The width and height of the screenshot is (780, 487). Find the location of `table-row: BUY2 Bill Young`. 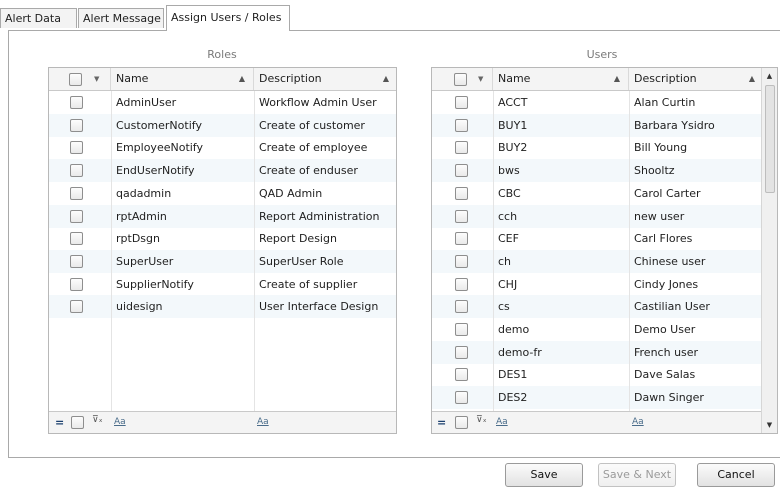

table-row: BUY2 Bill Young is located at coordinates (596, 147).